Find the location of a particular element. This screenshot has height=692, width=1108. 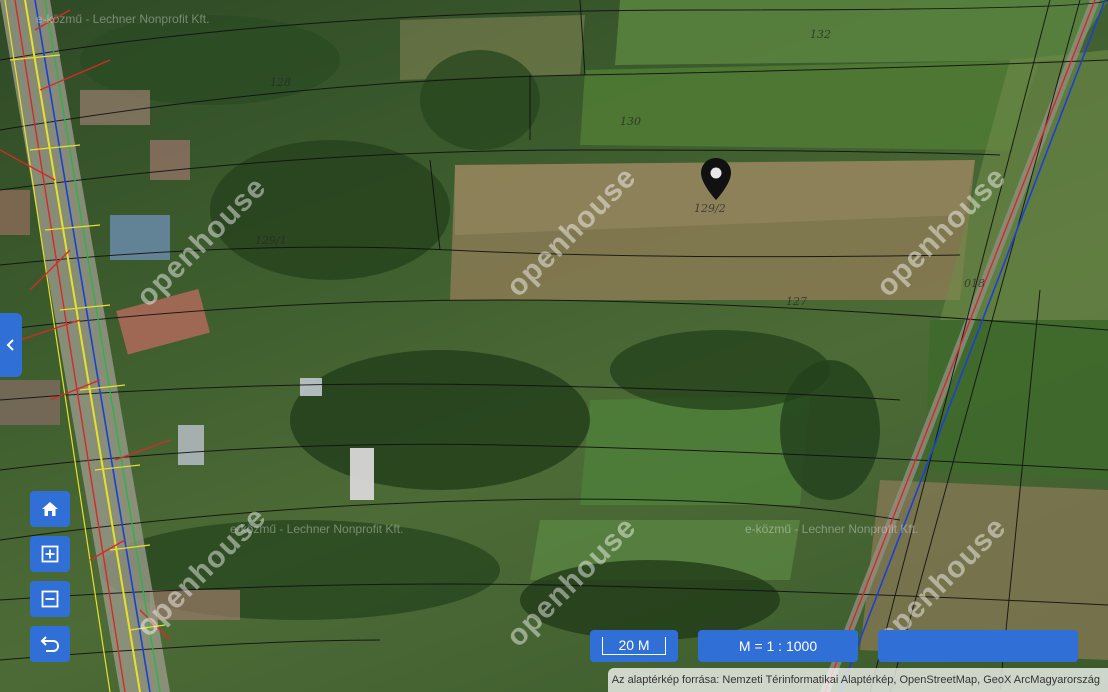

parcel-label: 018 is located at coordinates (974, 283).